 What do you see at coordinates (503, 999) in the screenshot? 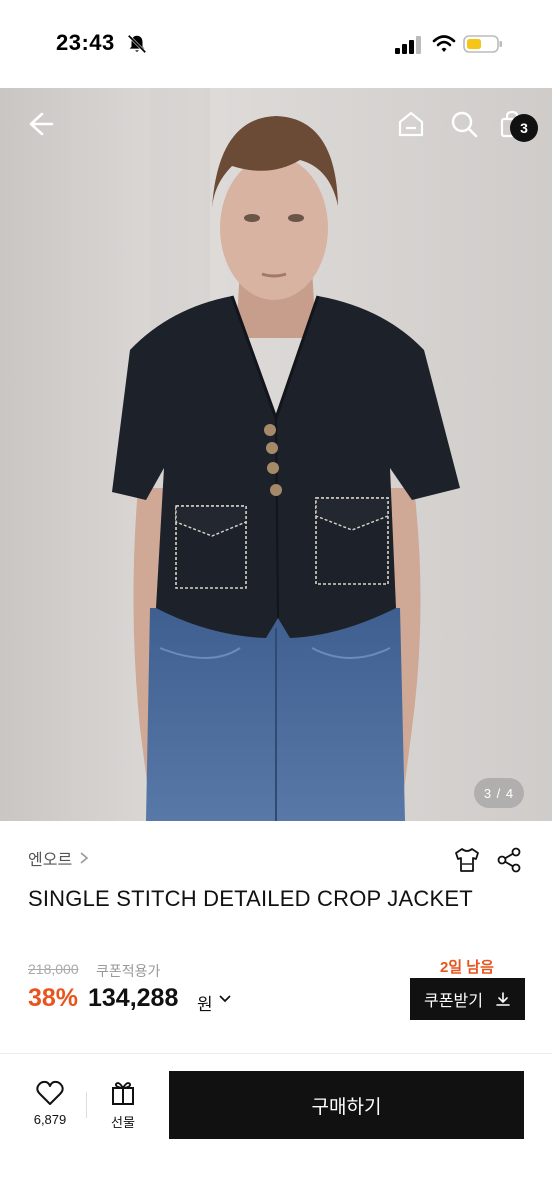
I see `download-icon` at bounding box center [503, 999].